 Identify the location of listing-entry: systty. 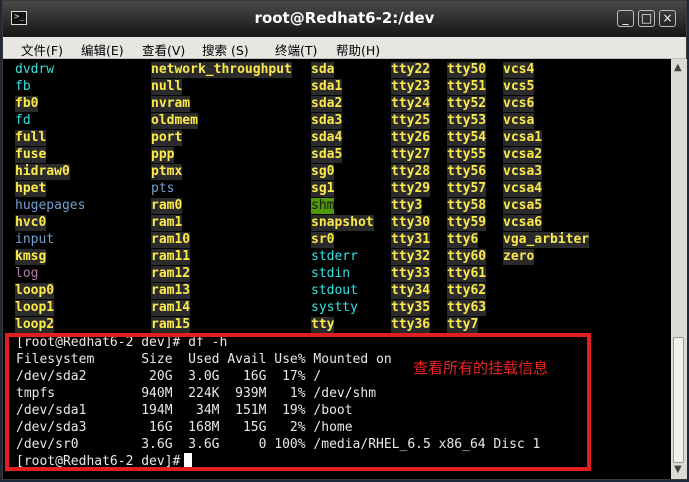
(334, 307).